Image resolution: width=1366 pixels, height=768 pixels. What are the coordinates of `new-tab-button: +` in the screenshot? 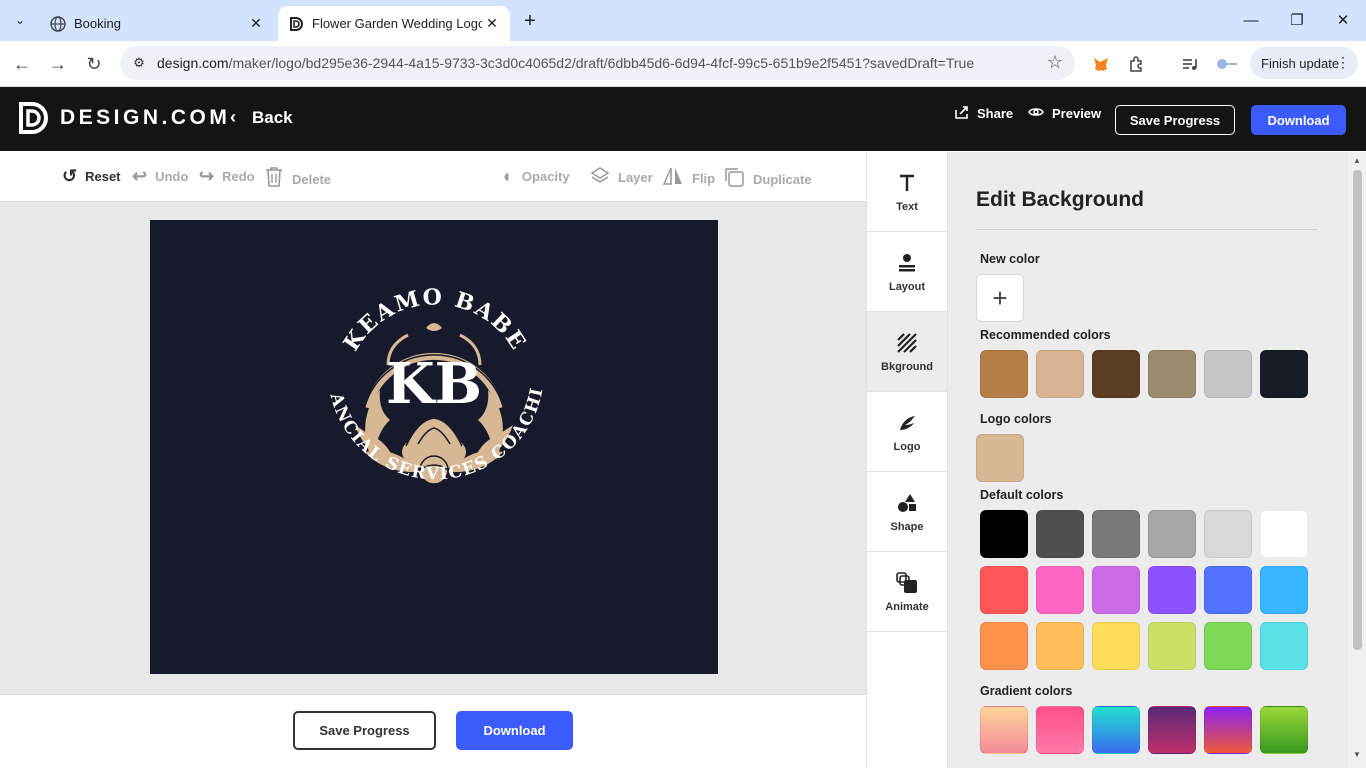 It's located at (530, 21).